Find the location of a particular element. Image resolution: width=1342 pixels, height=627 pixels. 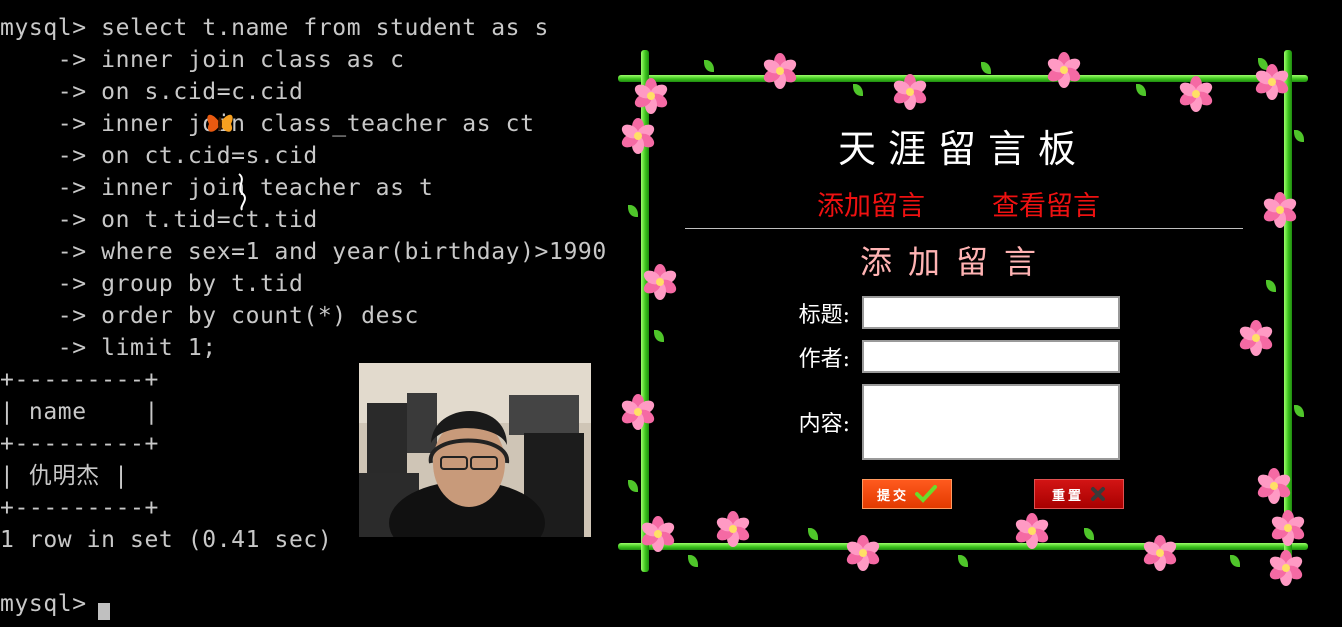

content-textarea is located at coordinates (991, 422).